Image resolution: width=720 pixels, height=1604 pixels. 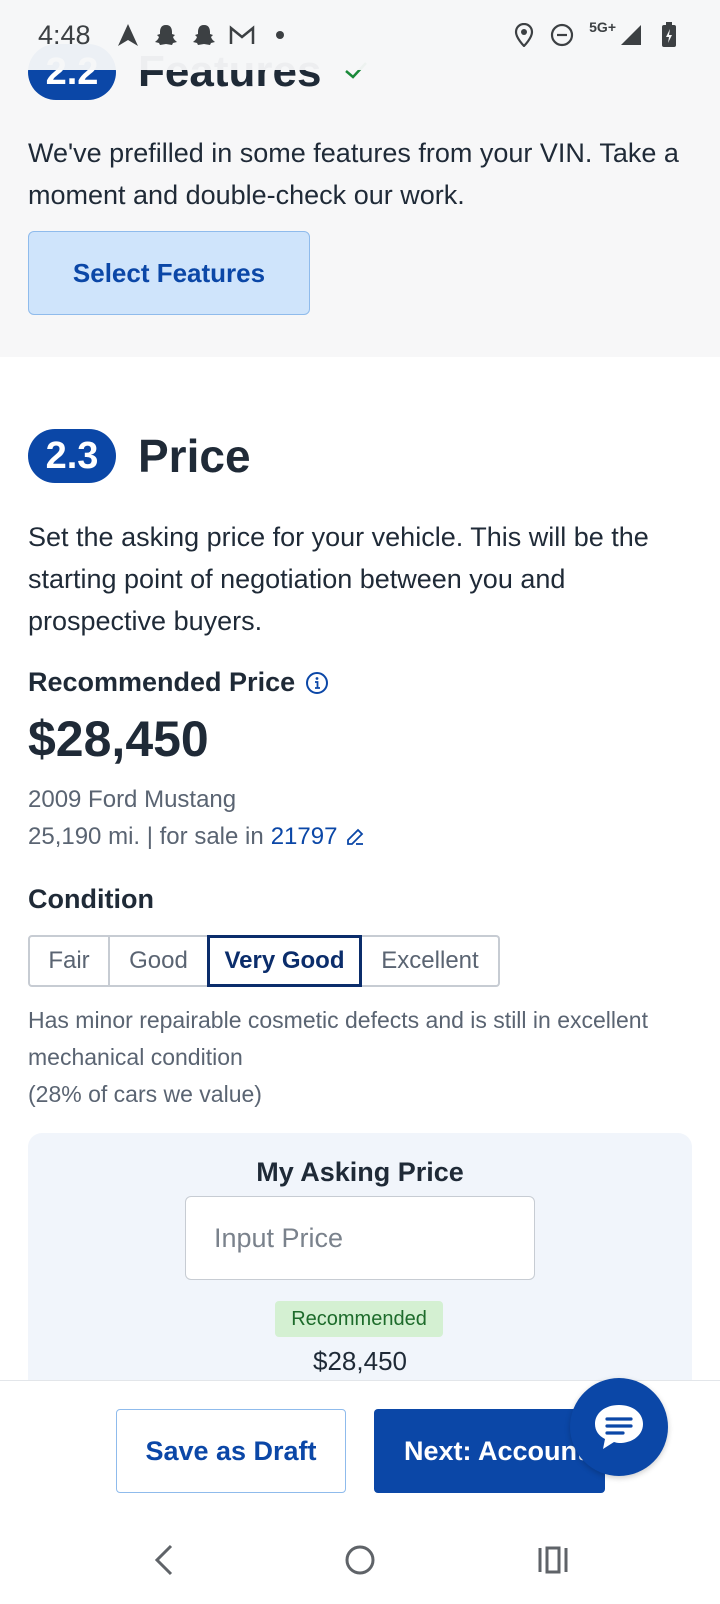 What do you see at coordinates (304, 837) in the screenshot?
I see `zip-code-link: 21797` at bounding box center [304, 837].